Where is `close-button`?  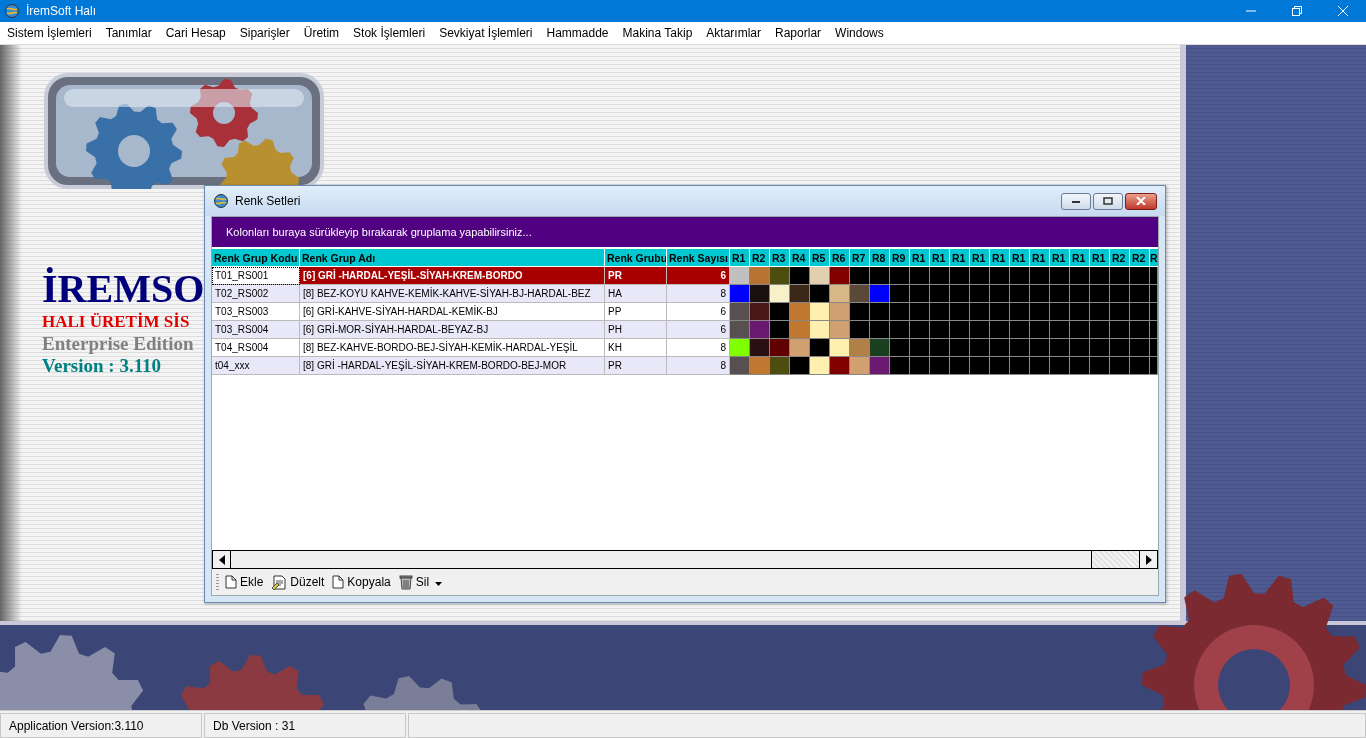 close-button is located at coordinates (1141, 201).